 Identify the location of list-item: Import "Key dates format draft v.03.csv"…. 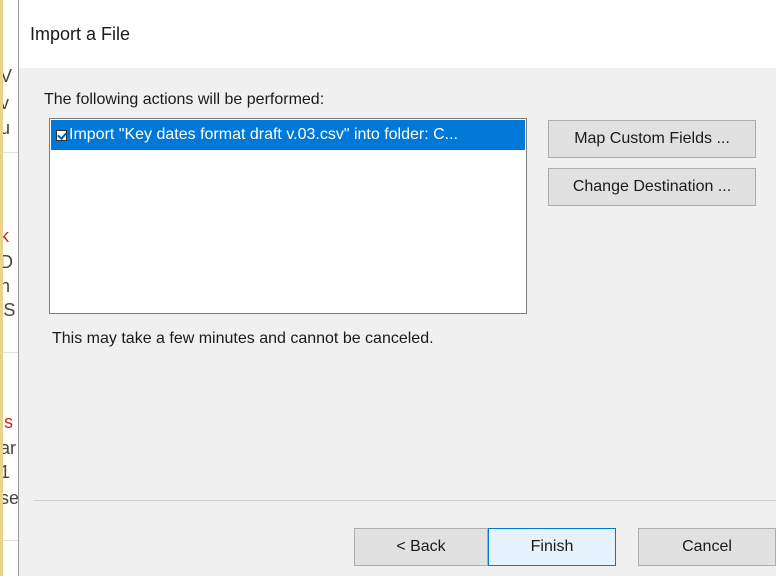
(288, 135).